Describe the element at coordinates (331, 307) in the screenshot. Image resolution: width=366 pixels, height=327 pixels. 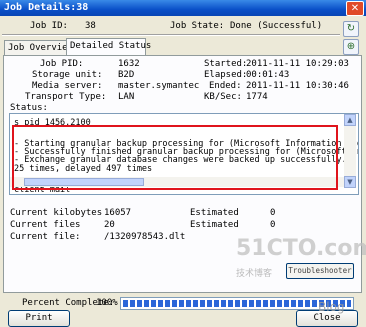
I see `watermark-blog: Blog` at that location.